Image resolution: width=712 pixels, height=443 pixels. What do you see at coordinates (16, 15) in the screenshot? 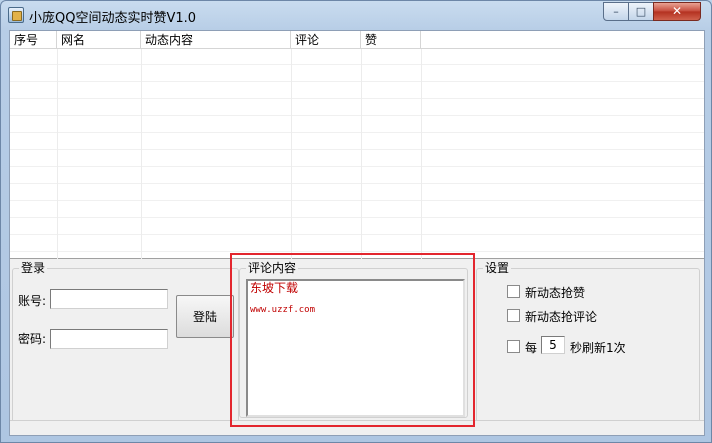
I see `app-icon` at bounding box center [16, 15].